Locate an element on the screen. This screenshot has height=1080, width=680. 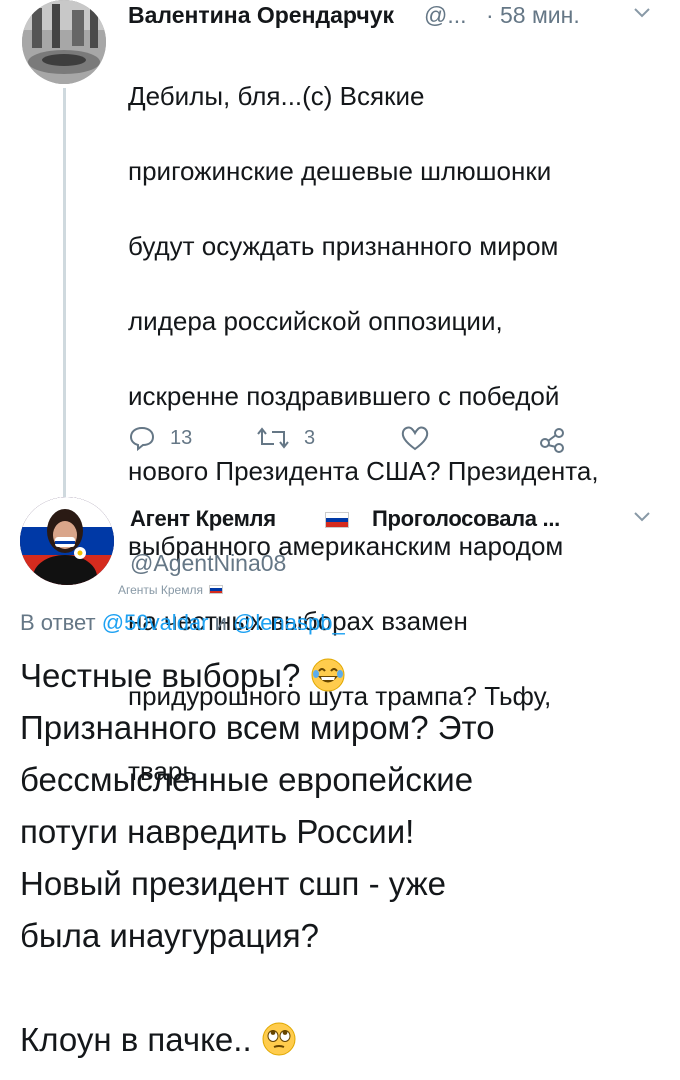
mention-link-50valdar: @50valdar is located at coordinates (155, 622).